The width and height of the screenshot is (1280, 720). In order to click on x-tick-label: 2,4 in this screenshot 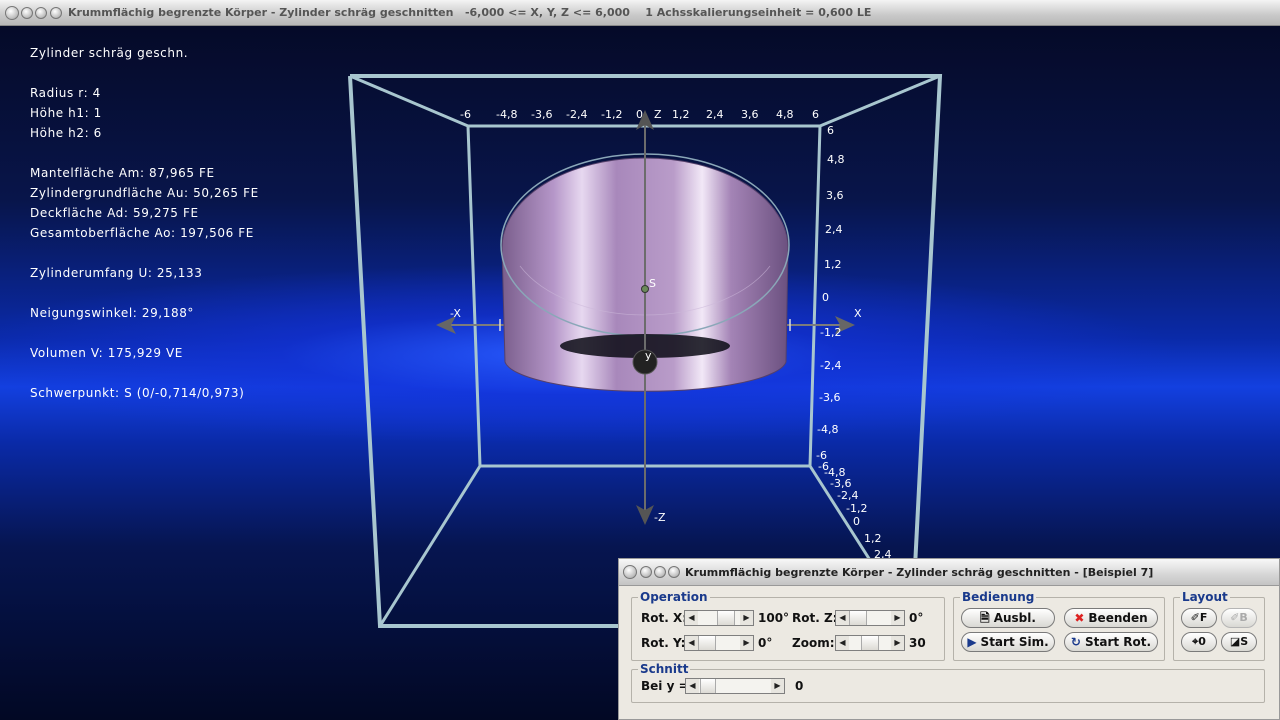, I will do `click(715, 114)`.